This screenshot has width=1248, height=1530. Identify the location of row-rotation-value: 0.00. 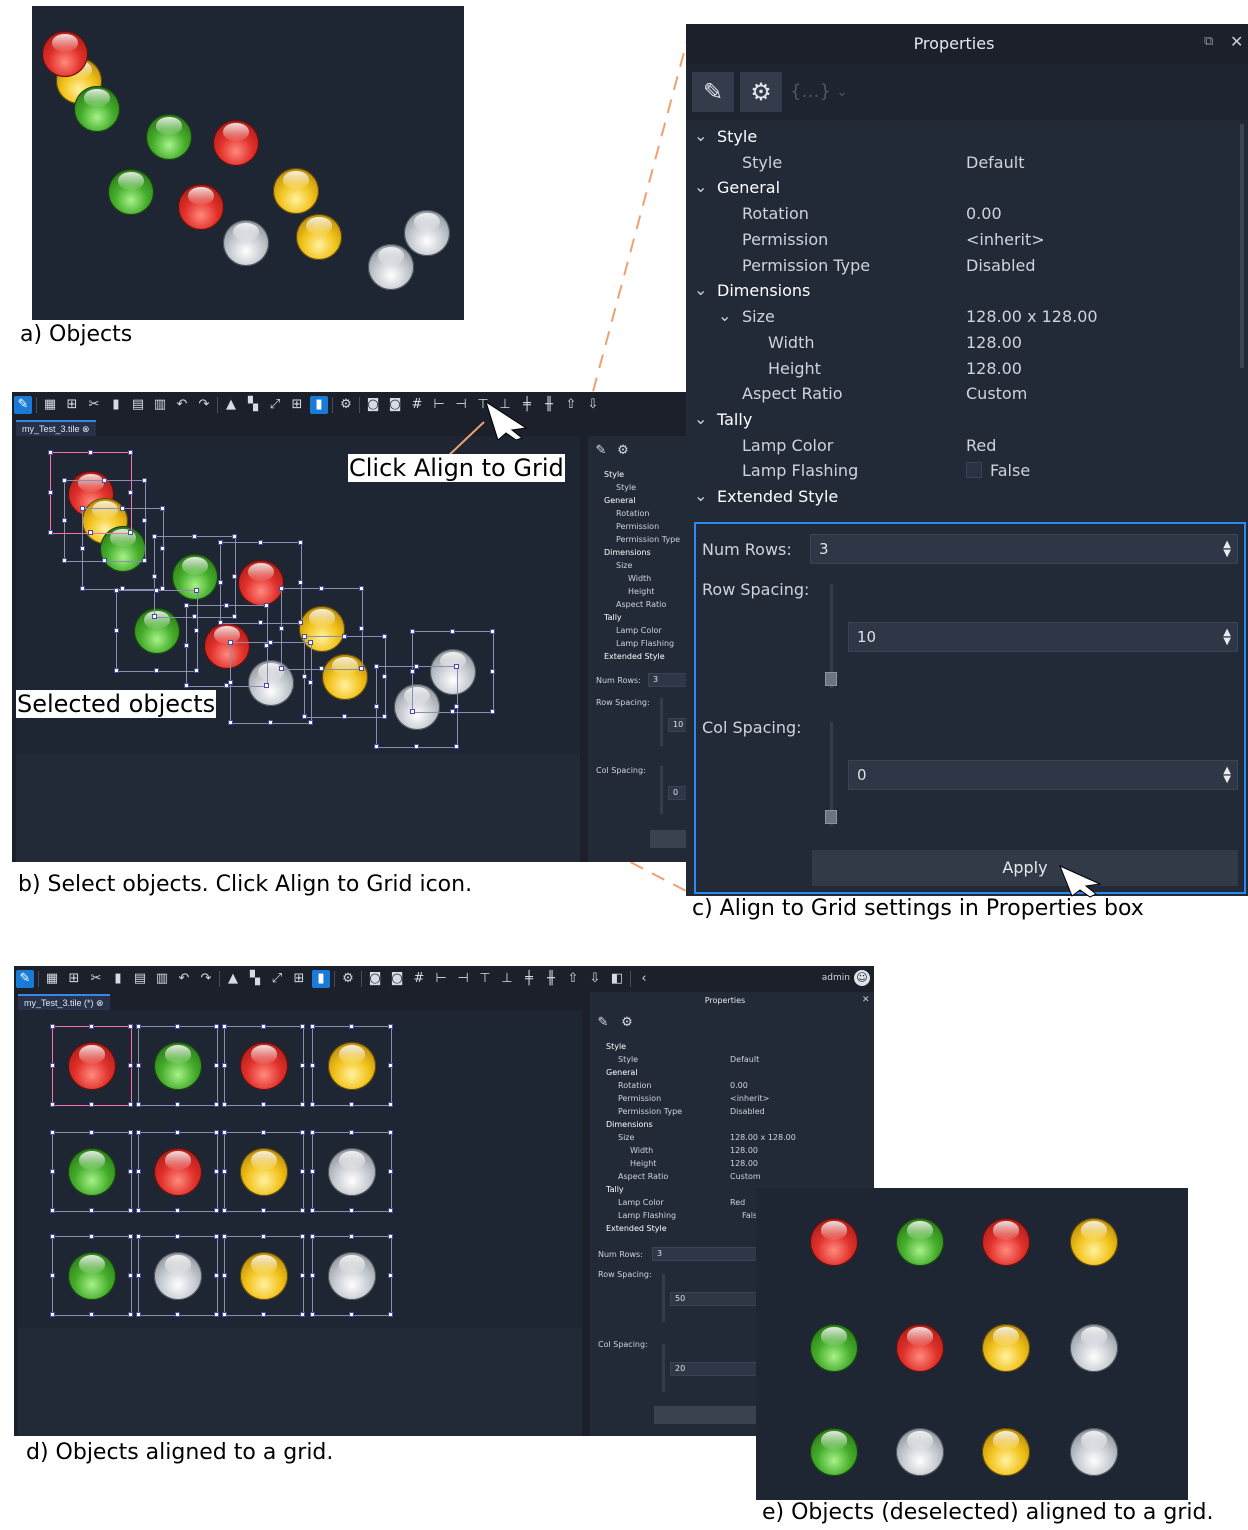
(739, 1085).